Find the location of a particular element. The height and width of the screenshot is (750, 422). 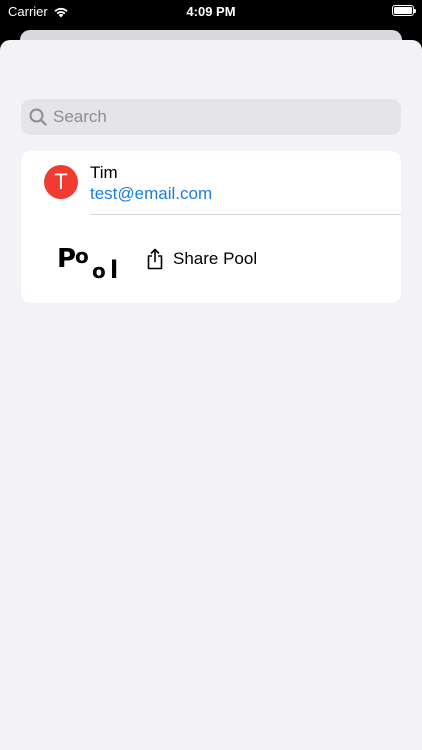

status-bar: Carrier 4:09 PM is located at coordinates (211, 12).